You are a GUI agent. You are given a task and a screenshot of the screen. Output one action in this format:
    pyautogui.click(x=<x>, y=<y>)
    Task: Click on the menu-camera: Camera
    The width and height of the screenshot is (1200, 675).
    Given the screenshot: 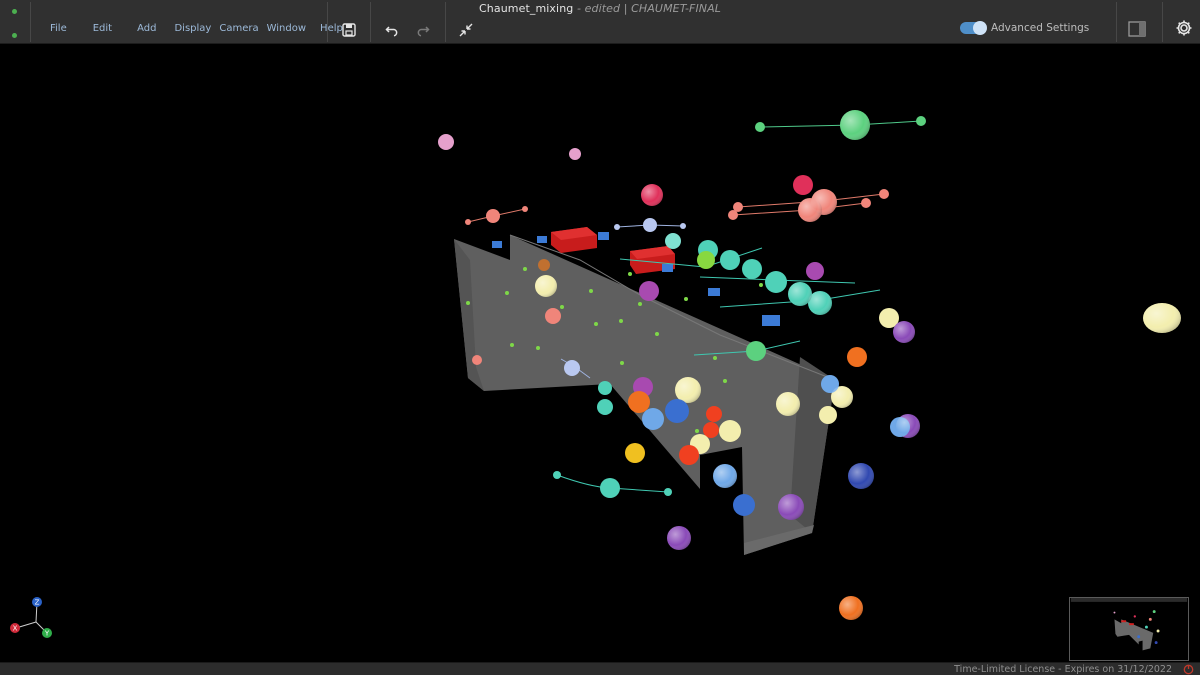 What is the action you would take?
    pyautogui.click(x=238, y=30)
    